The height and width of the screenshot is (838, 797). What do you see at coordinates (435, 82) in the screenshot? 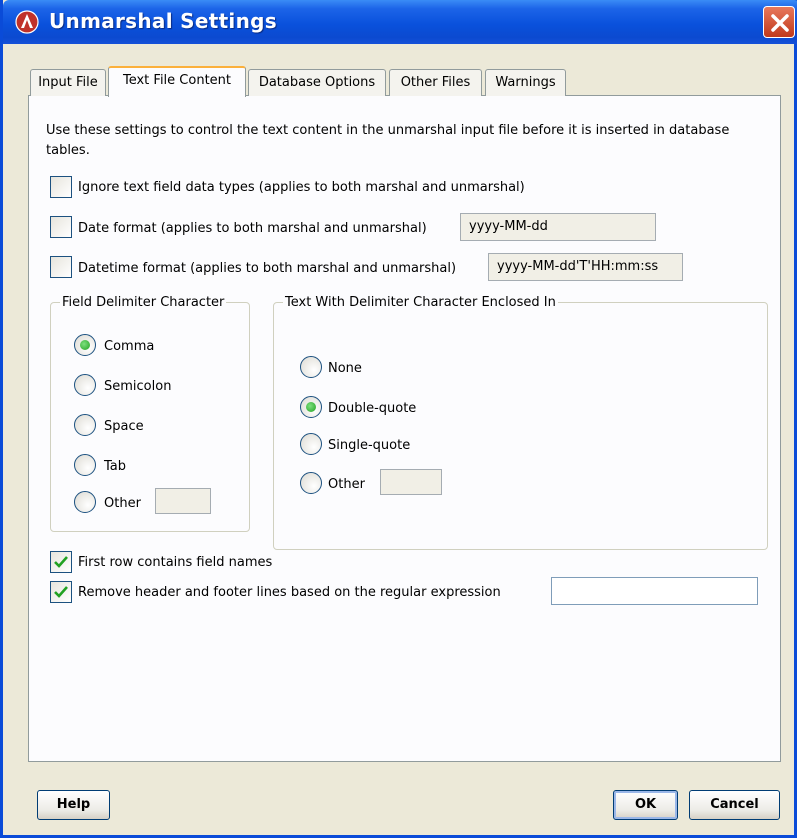
I see `tab-other-files: Other Files` at bounding box center [435, 82].